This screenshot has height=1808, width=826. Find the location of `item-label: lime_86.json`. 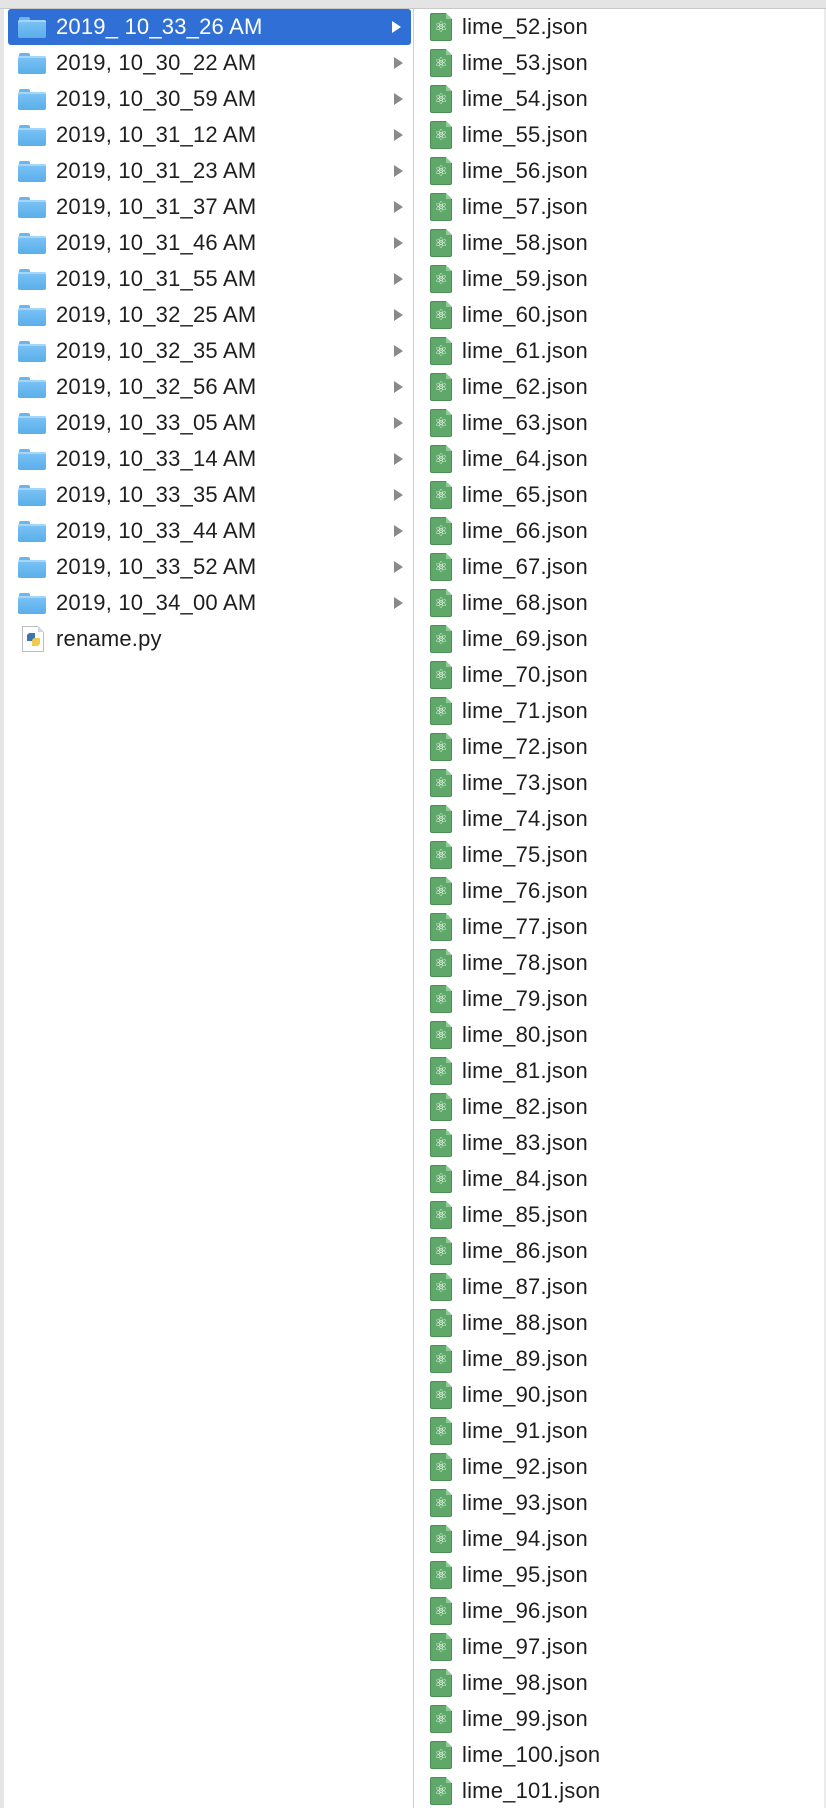

item-label: lime_86.json is located at coordinates (525, 1250).